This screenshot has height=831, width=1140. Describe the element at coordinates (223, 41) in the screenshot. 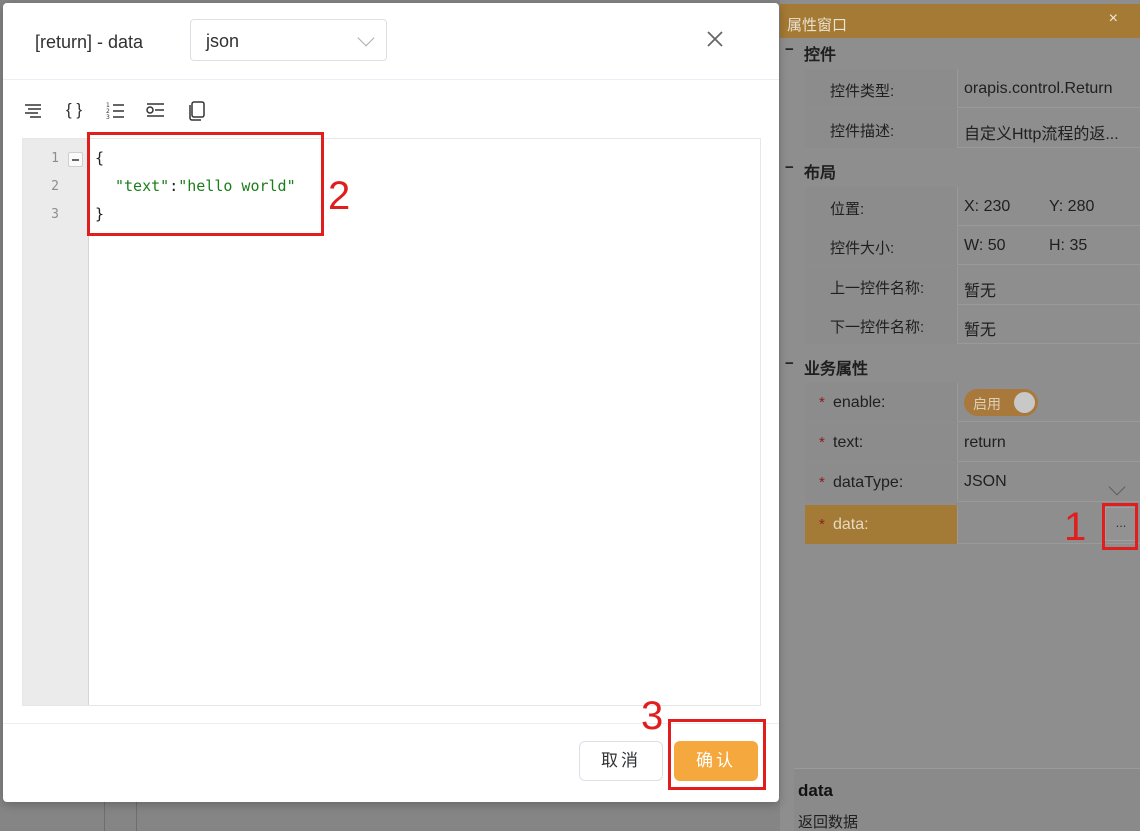

I see `format-select-value: json` at that location.